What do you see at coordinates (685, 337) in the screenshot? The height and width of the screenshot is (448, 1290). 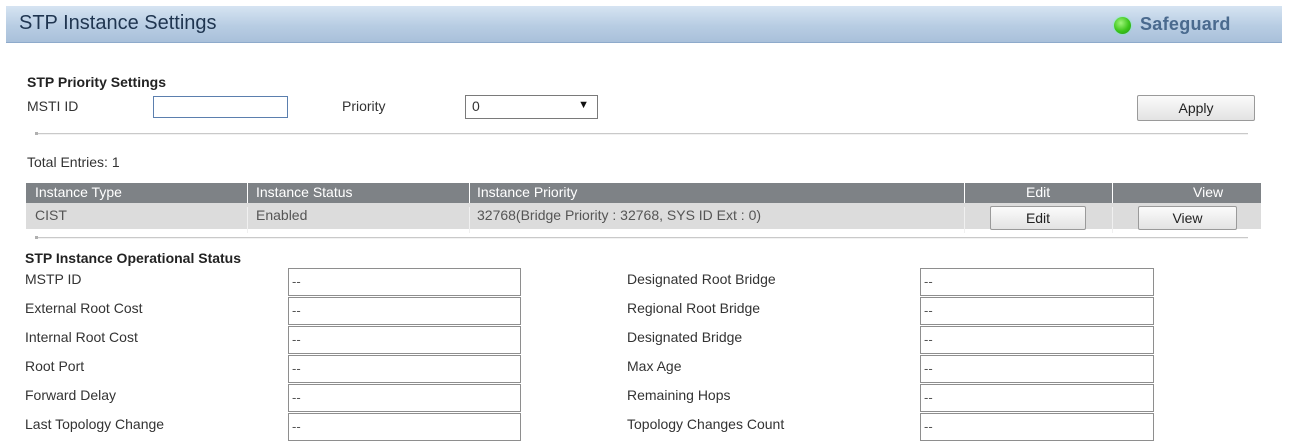 I see `designated-bridge-label: Designated Bridge` at bounding box center [685, 337].